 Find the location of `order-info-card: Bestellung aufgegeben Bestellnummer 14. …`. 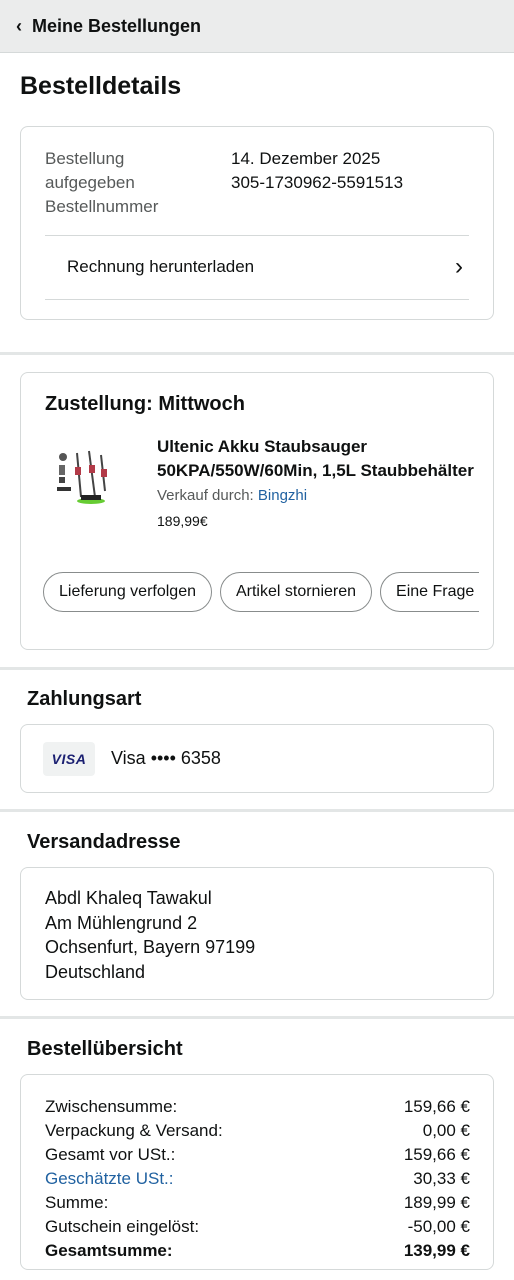

order-info-card: Bestellung aufgegeben Bestellnummer 14. … is located at coordinates (257, 223).